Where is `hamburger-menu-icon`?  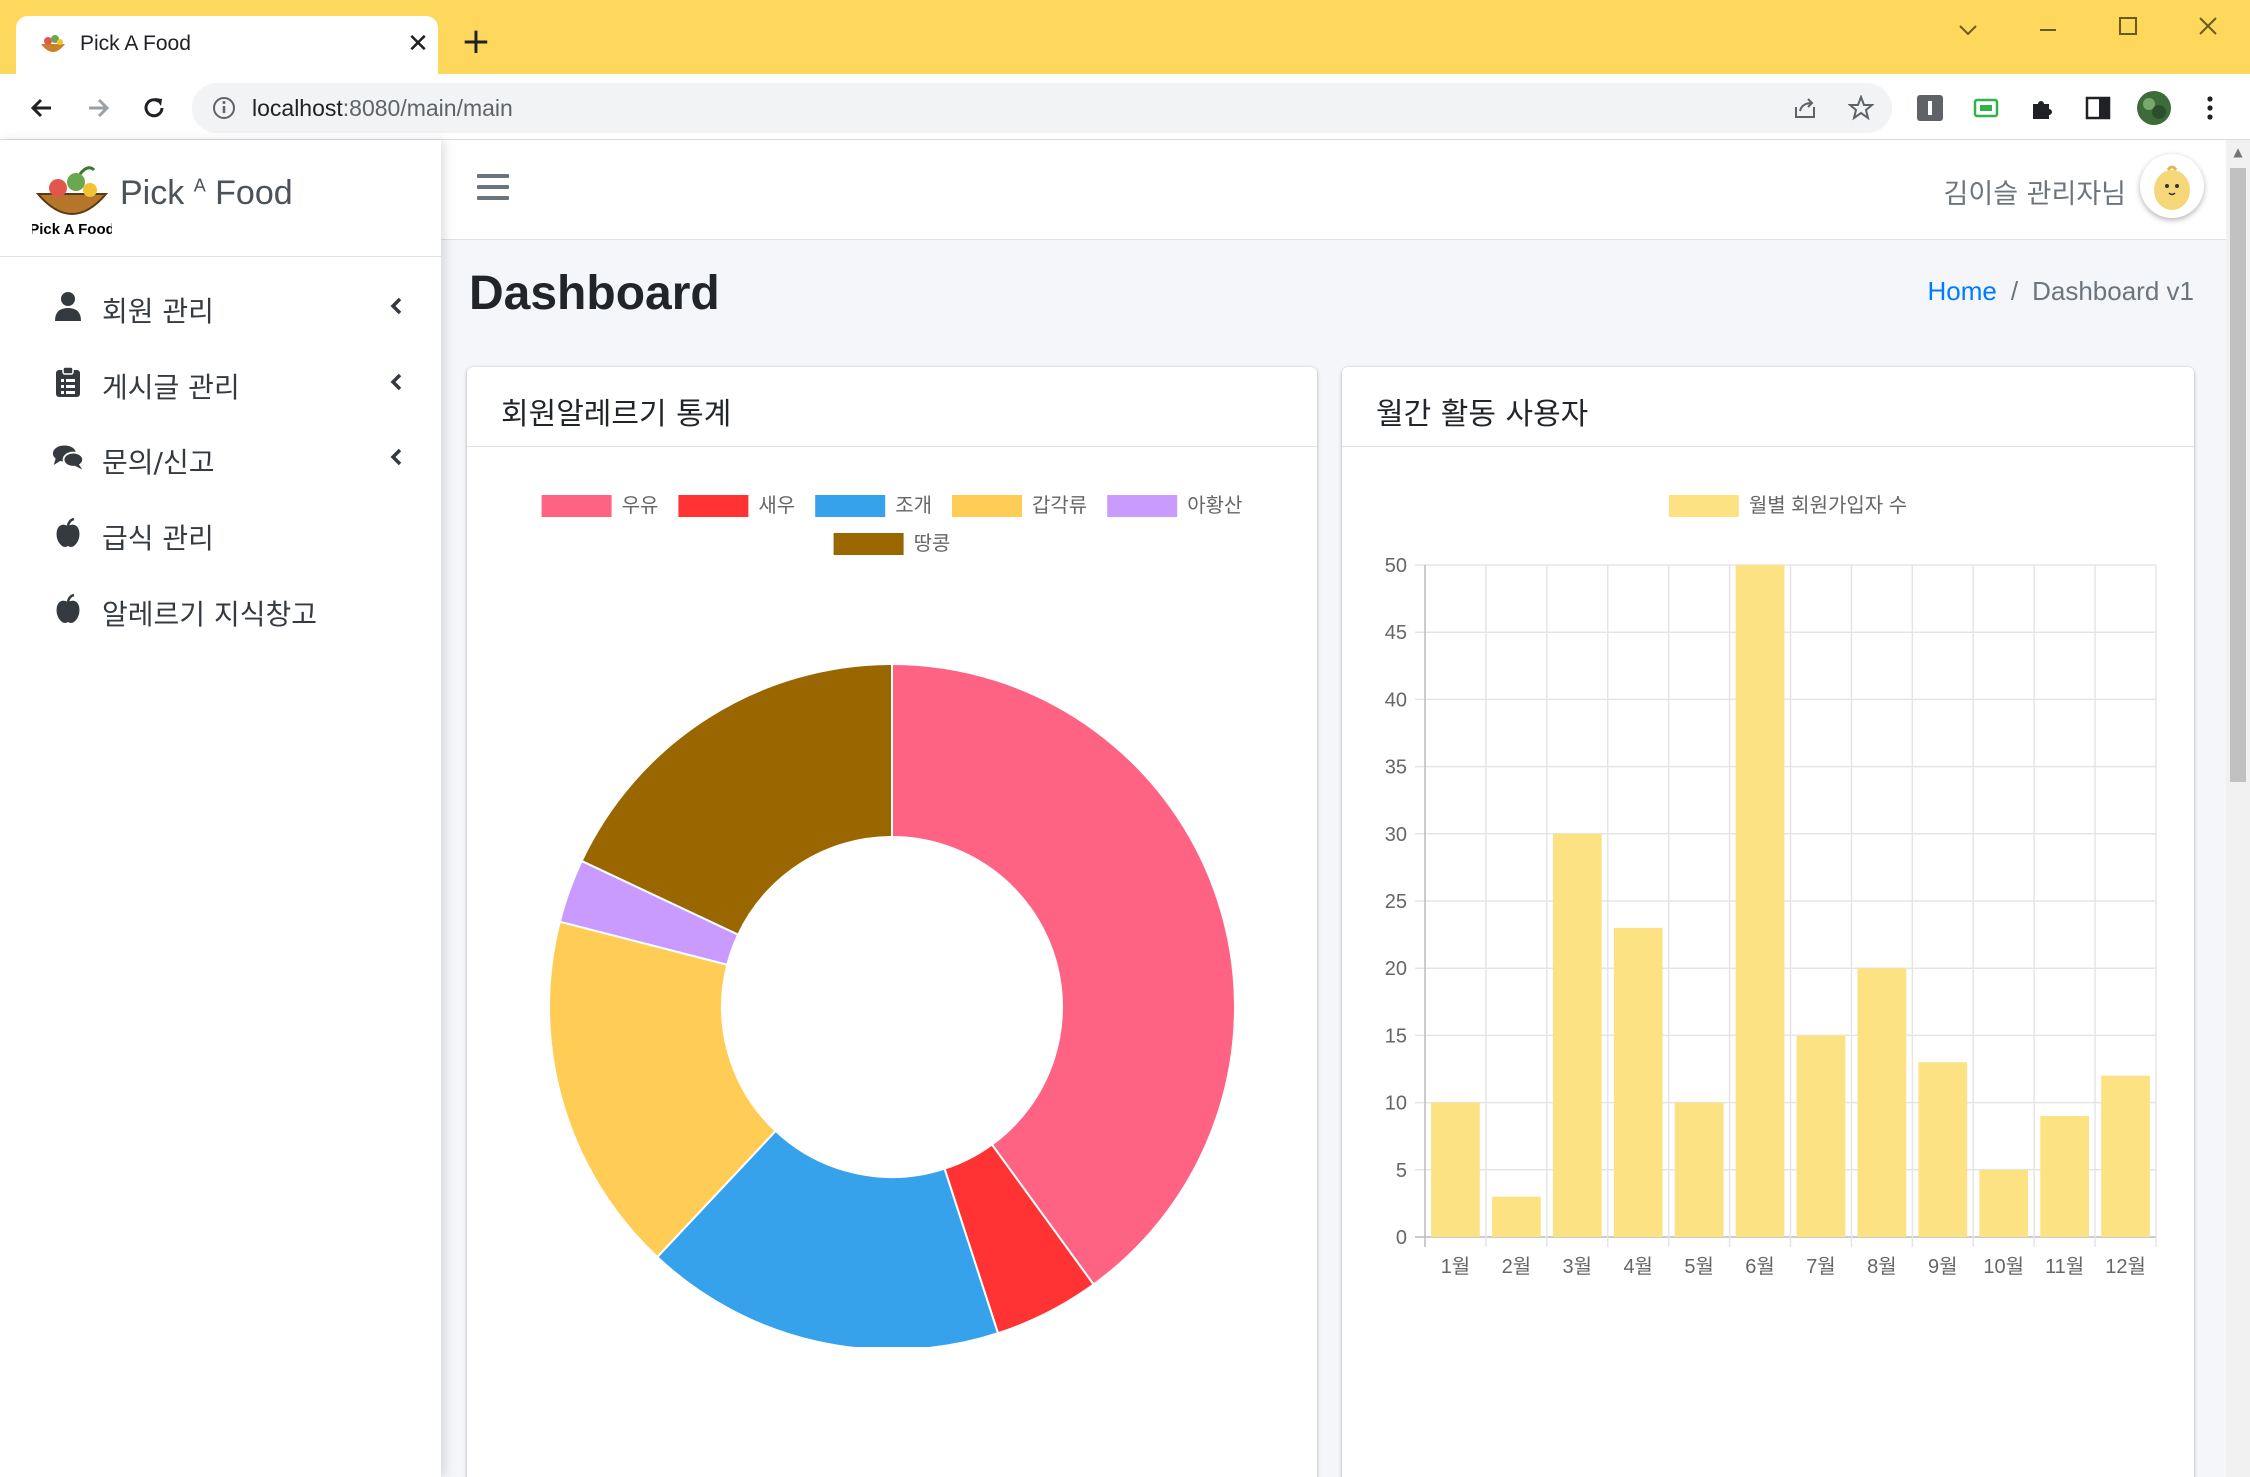
hamburger-menu-icon is located at coordinates (493, 189).